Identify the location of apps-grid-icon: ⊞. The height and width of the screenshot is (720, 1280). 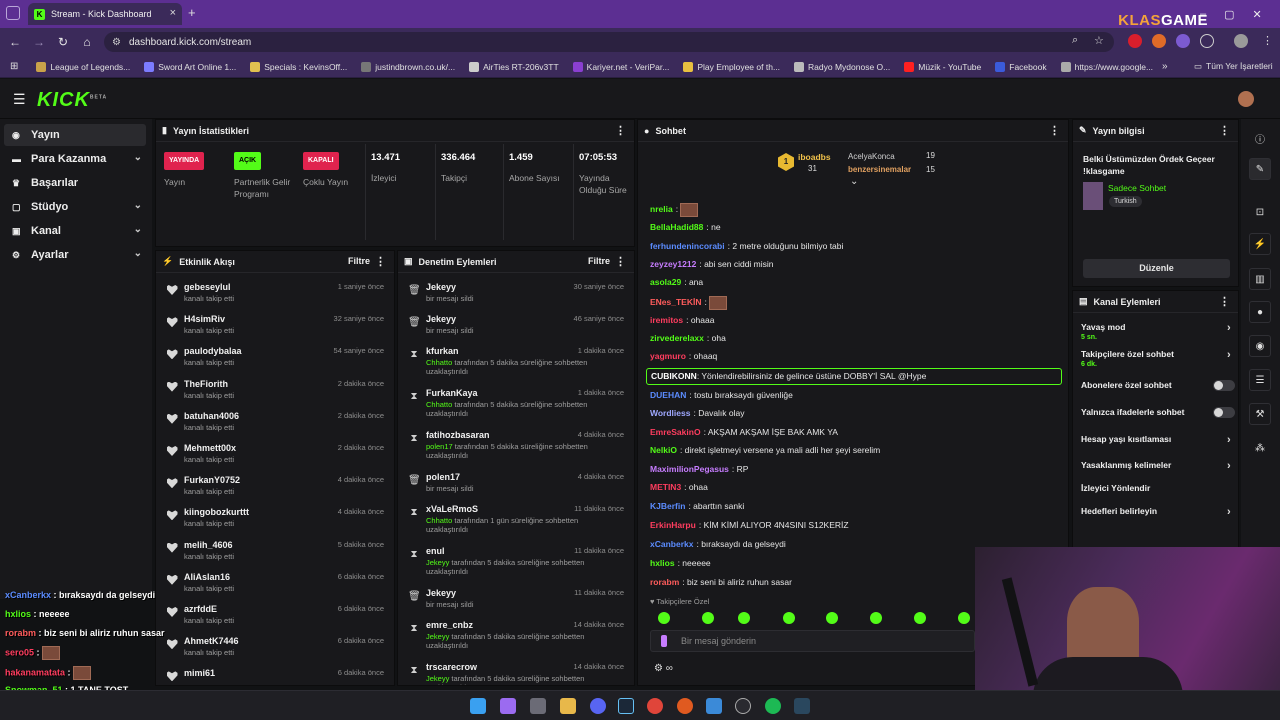
(14, 66).